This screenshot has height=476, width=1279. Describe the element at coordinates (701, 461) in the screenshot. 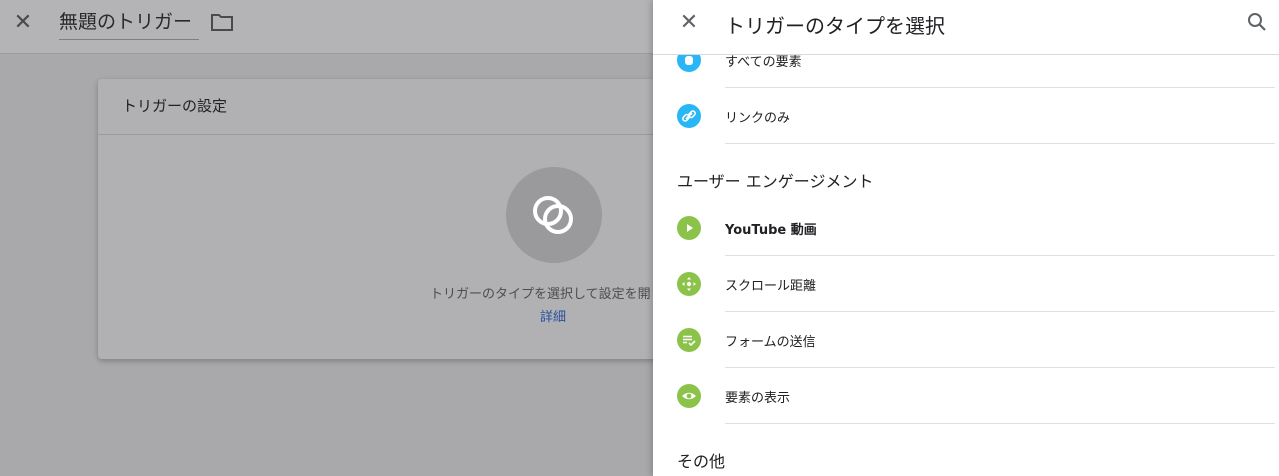

I see `section-heading-other: その他` at that location.